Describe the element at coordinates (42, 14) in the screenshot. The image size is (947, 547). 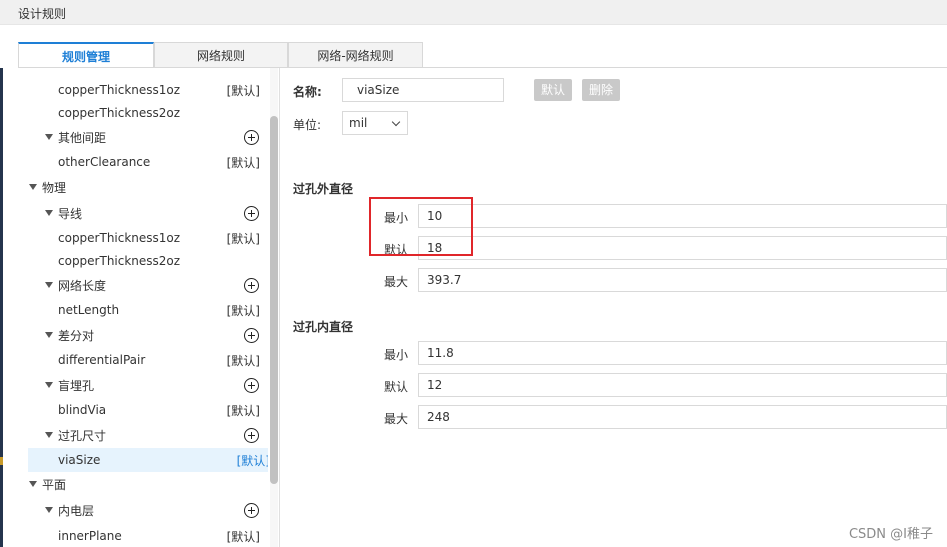
I see `window-title: 设计规则` at that location.